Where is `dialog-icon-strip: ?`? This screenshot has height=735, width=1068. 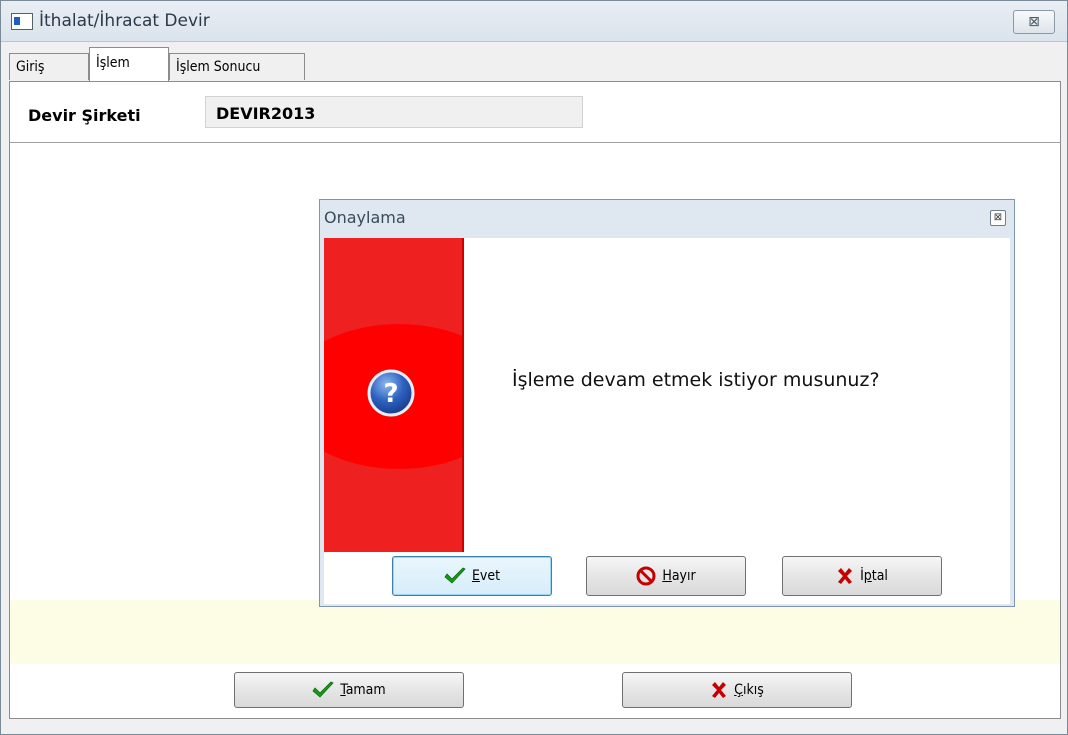 dialog-icon-strip: ? is located at coordinates (394, 395).